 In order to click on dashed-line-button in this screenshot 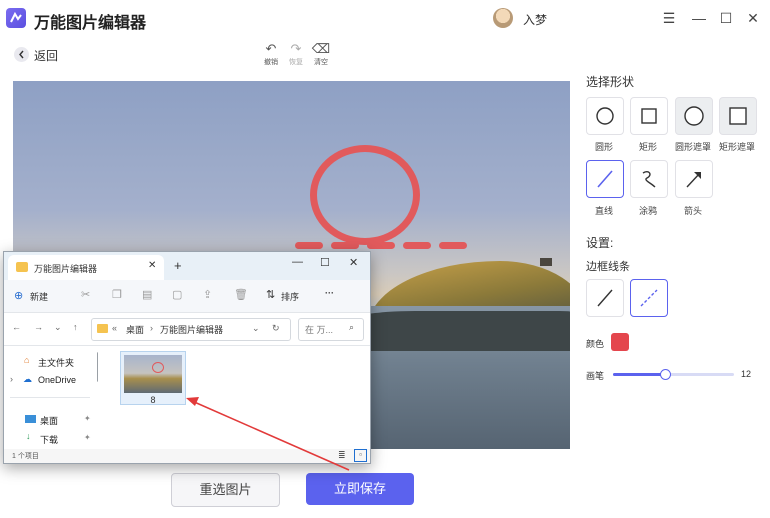, I will do `click(649, 298)`.